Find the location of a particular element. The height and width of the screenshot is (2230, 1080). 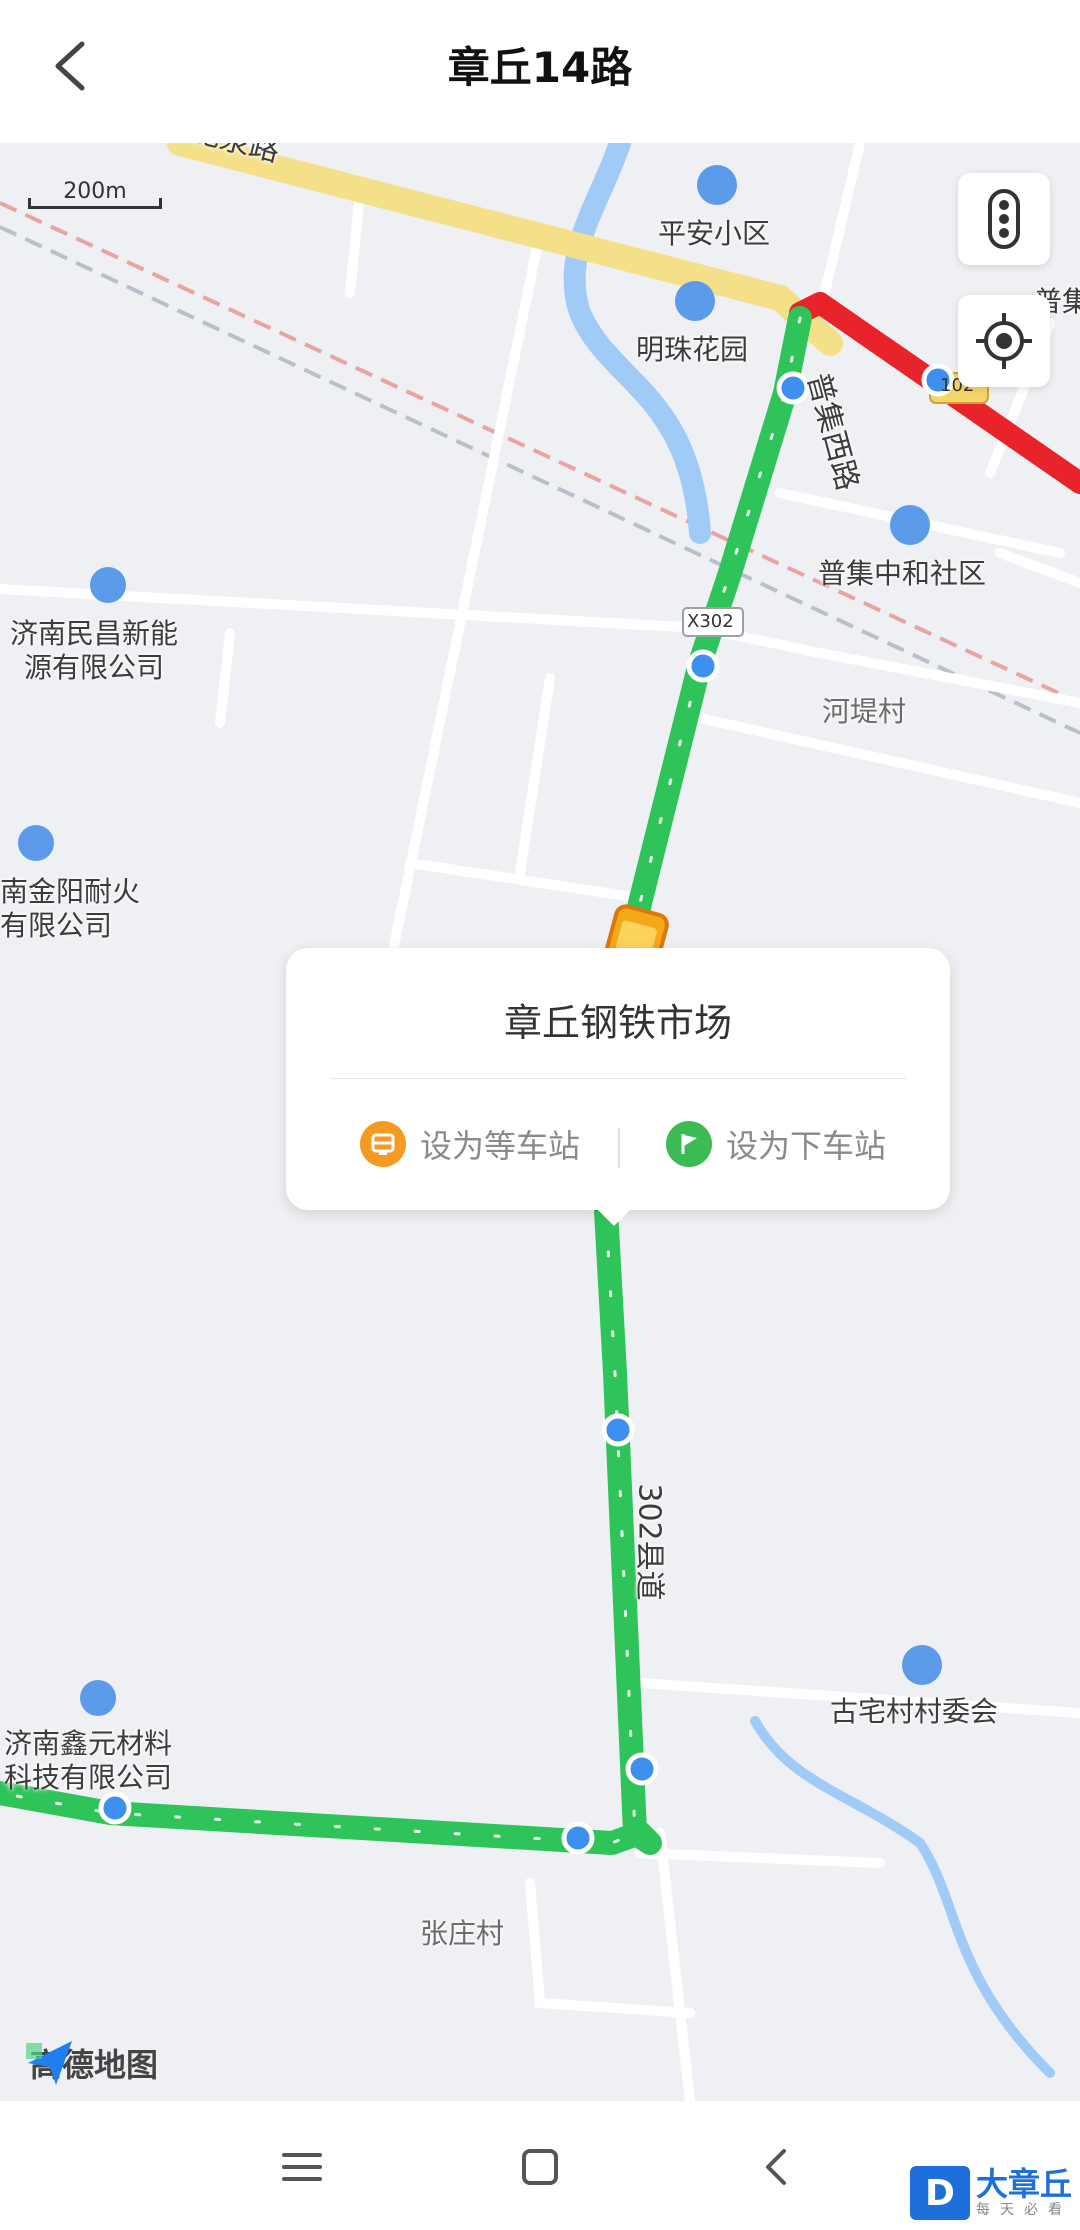

poi-label: 平安小区 is located at coordinates (714, 233).